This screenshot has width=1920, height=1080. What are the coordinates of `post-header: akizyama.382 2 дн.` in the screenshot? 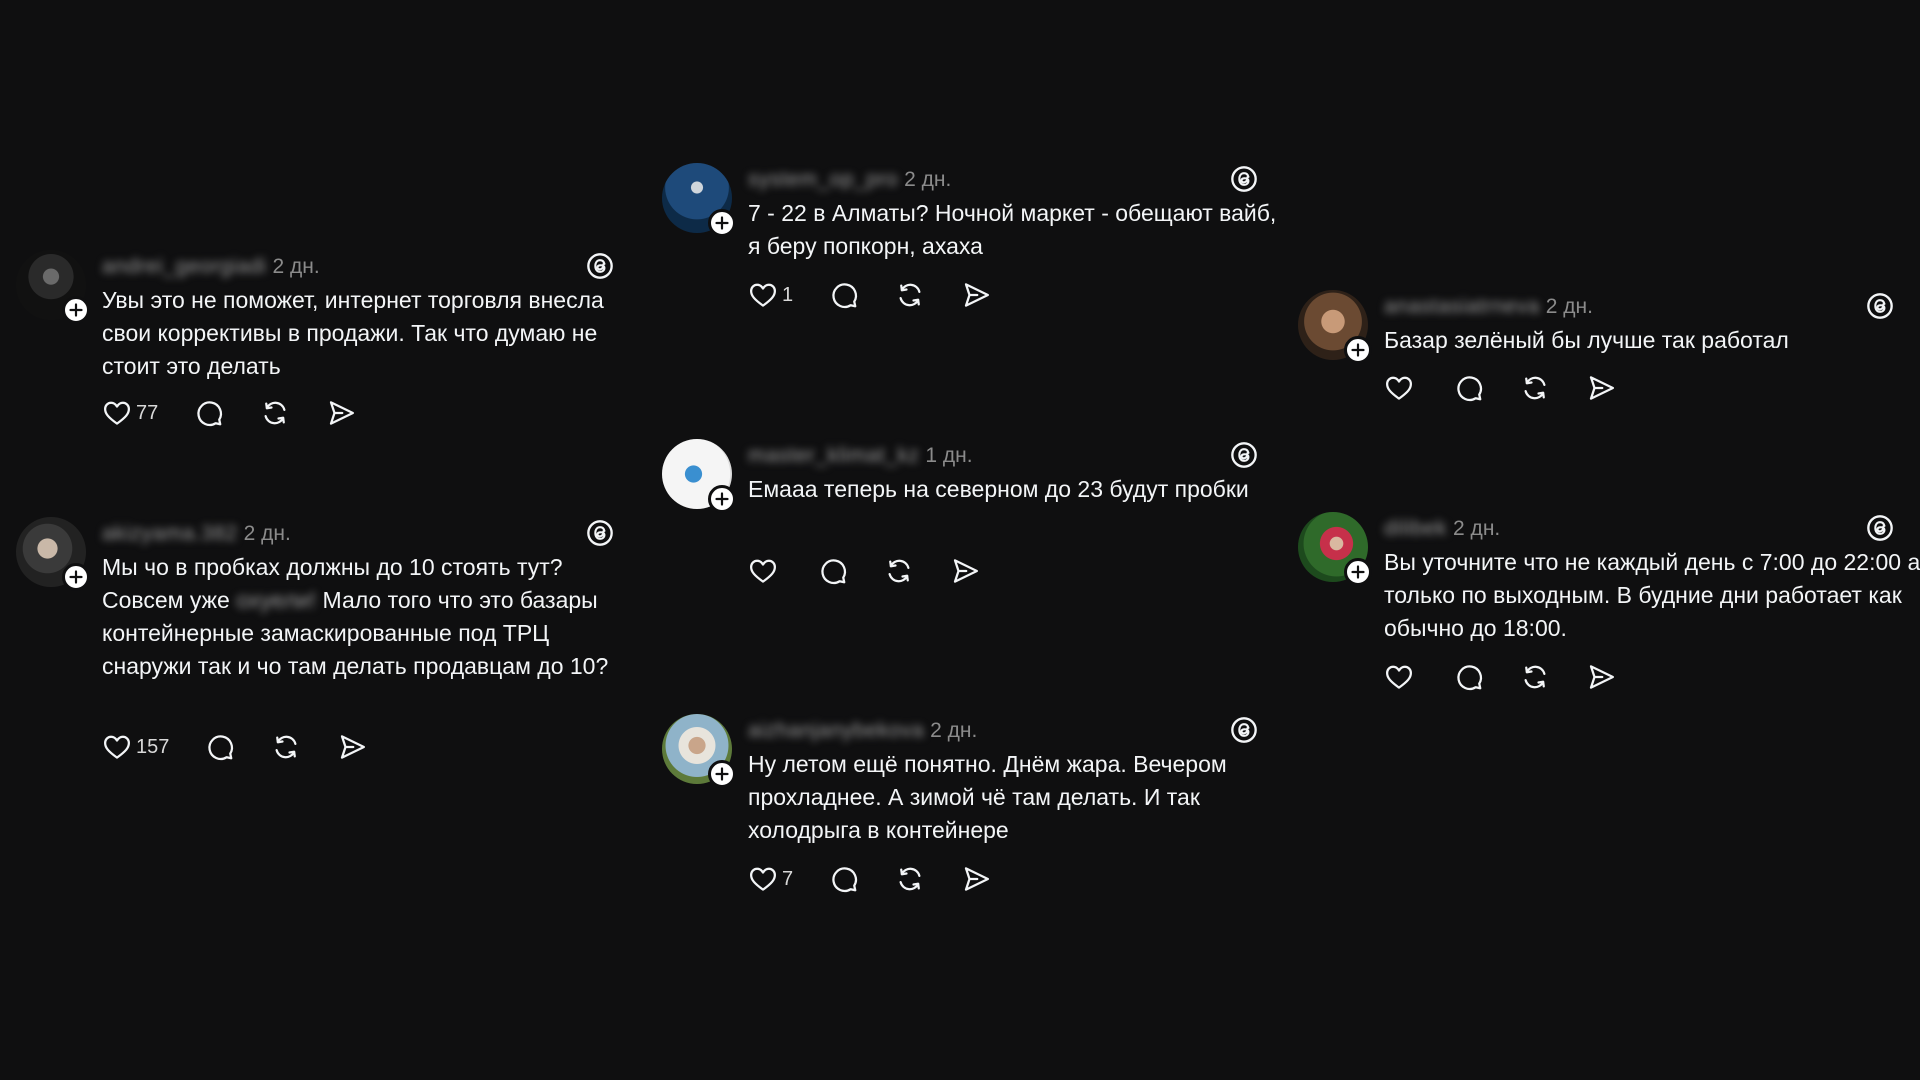 It's located at (196, 534).